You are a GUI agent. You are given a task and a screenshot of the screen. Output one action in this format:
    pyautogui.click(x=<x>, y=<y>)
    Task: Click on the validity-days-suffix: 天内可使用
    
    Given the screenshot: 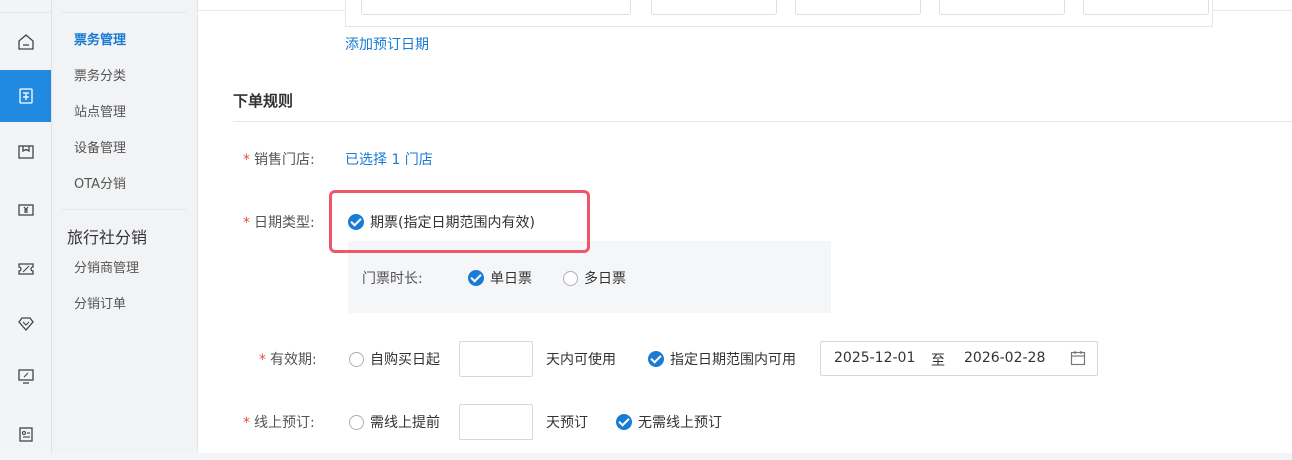 What is the action you would take?
    pyautogui.click(x=581, y=360)
    